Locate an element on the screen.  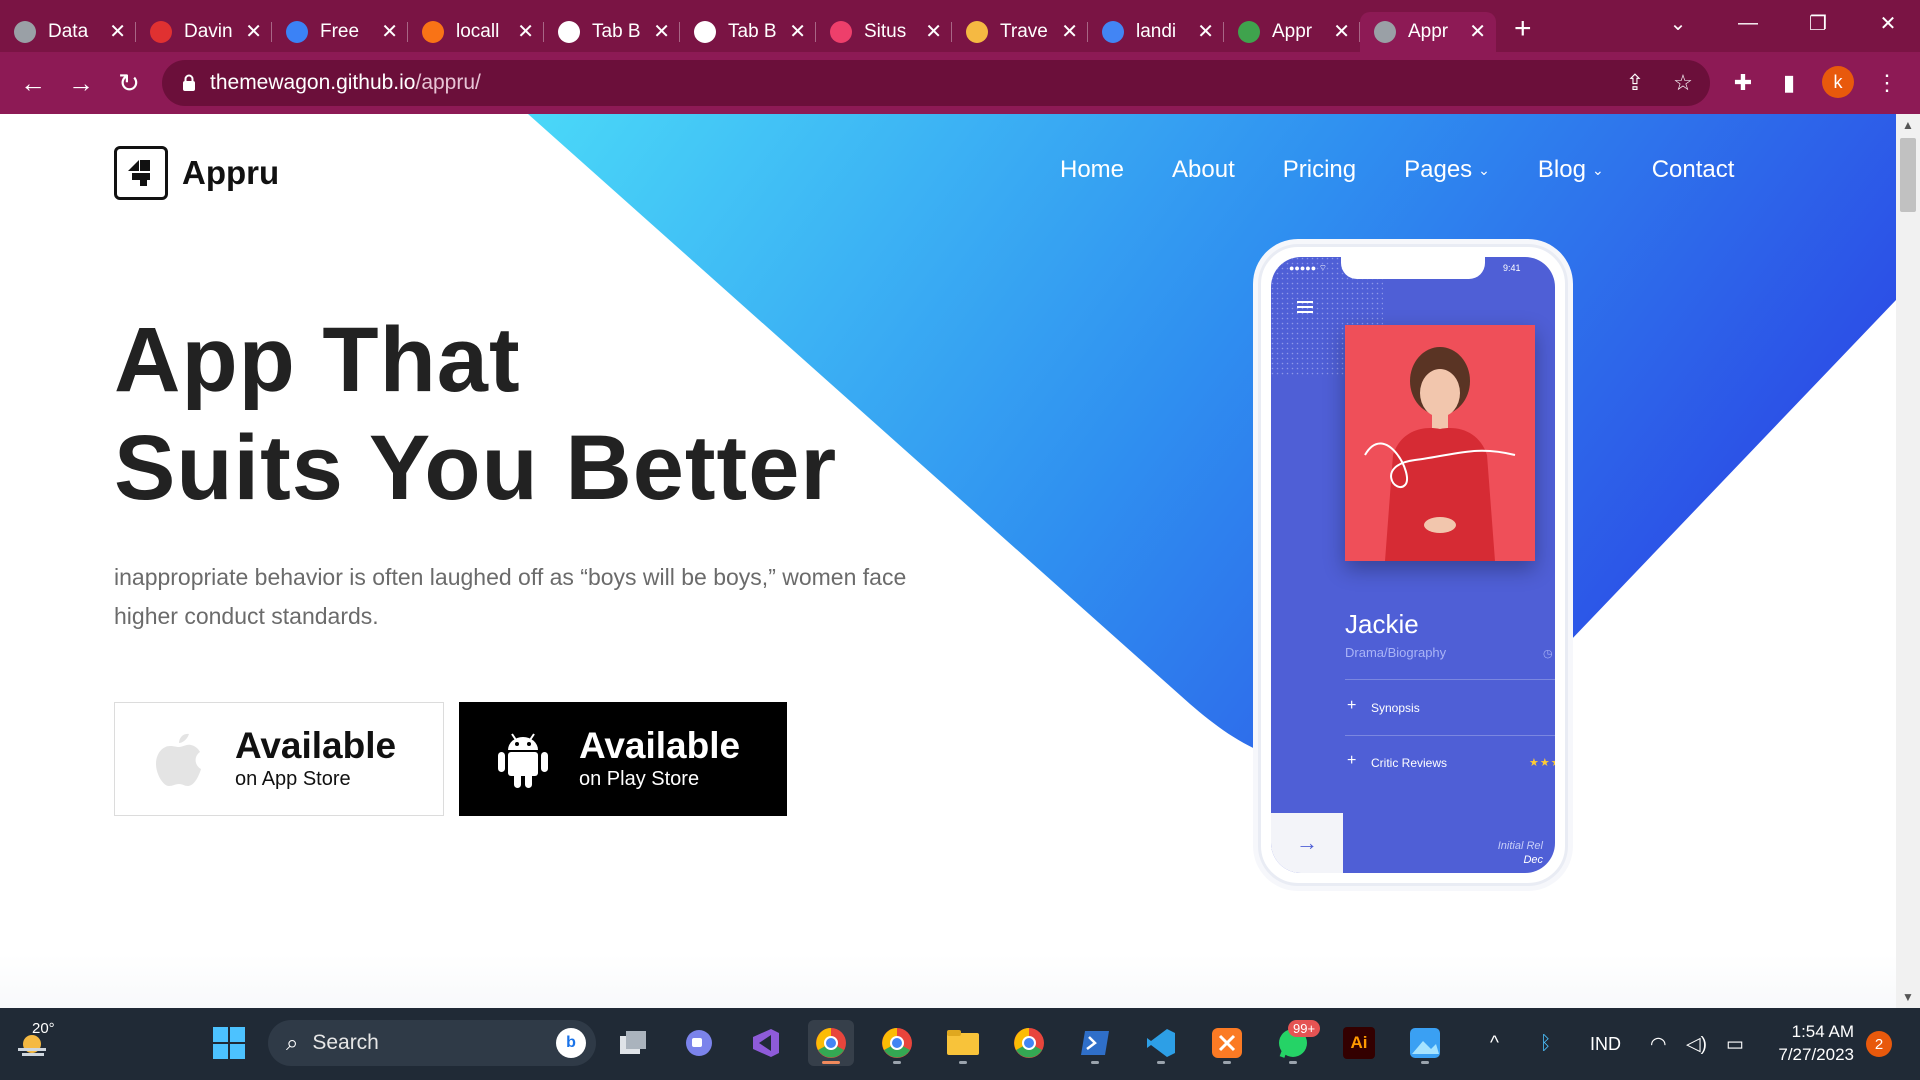
tab-title: locall is located at coordinates (478, 31).